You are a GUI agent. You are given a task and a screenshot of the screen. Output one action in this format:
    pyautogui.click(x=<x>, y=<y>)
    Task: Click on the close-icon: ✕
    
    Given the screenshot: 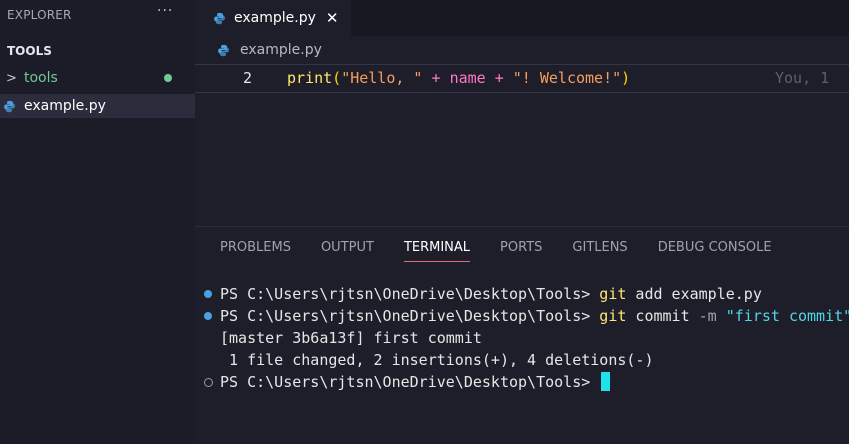 What is the action you would take?
    pyautogui.click(x=332, y=18)
    